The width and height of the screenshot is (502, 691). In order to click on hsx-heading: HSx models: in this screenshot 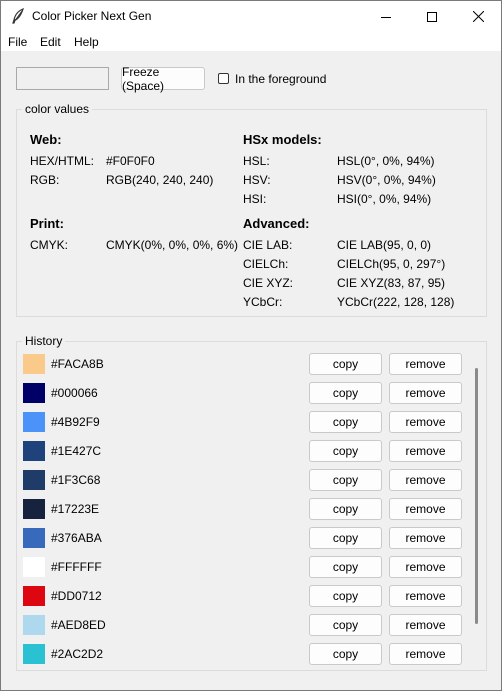, I will do `click(282, 139)`.